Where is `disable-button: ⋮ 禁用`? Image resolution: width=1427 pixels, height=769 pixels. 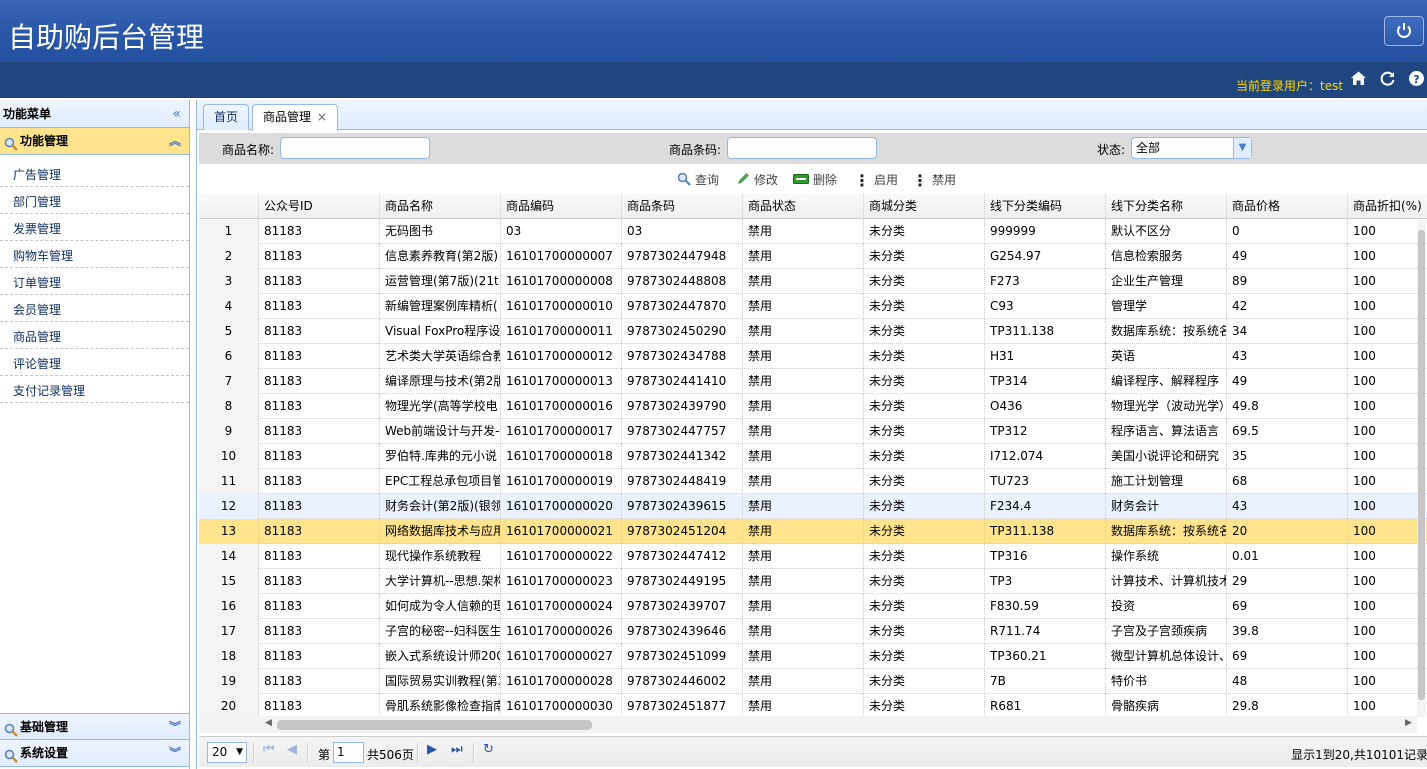
disable-button: ⋮ 禁用 is located at coordinates (934, 180).